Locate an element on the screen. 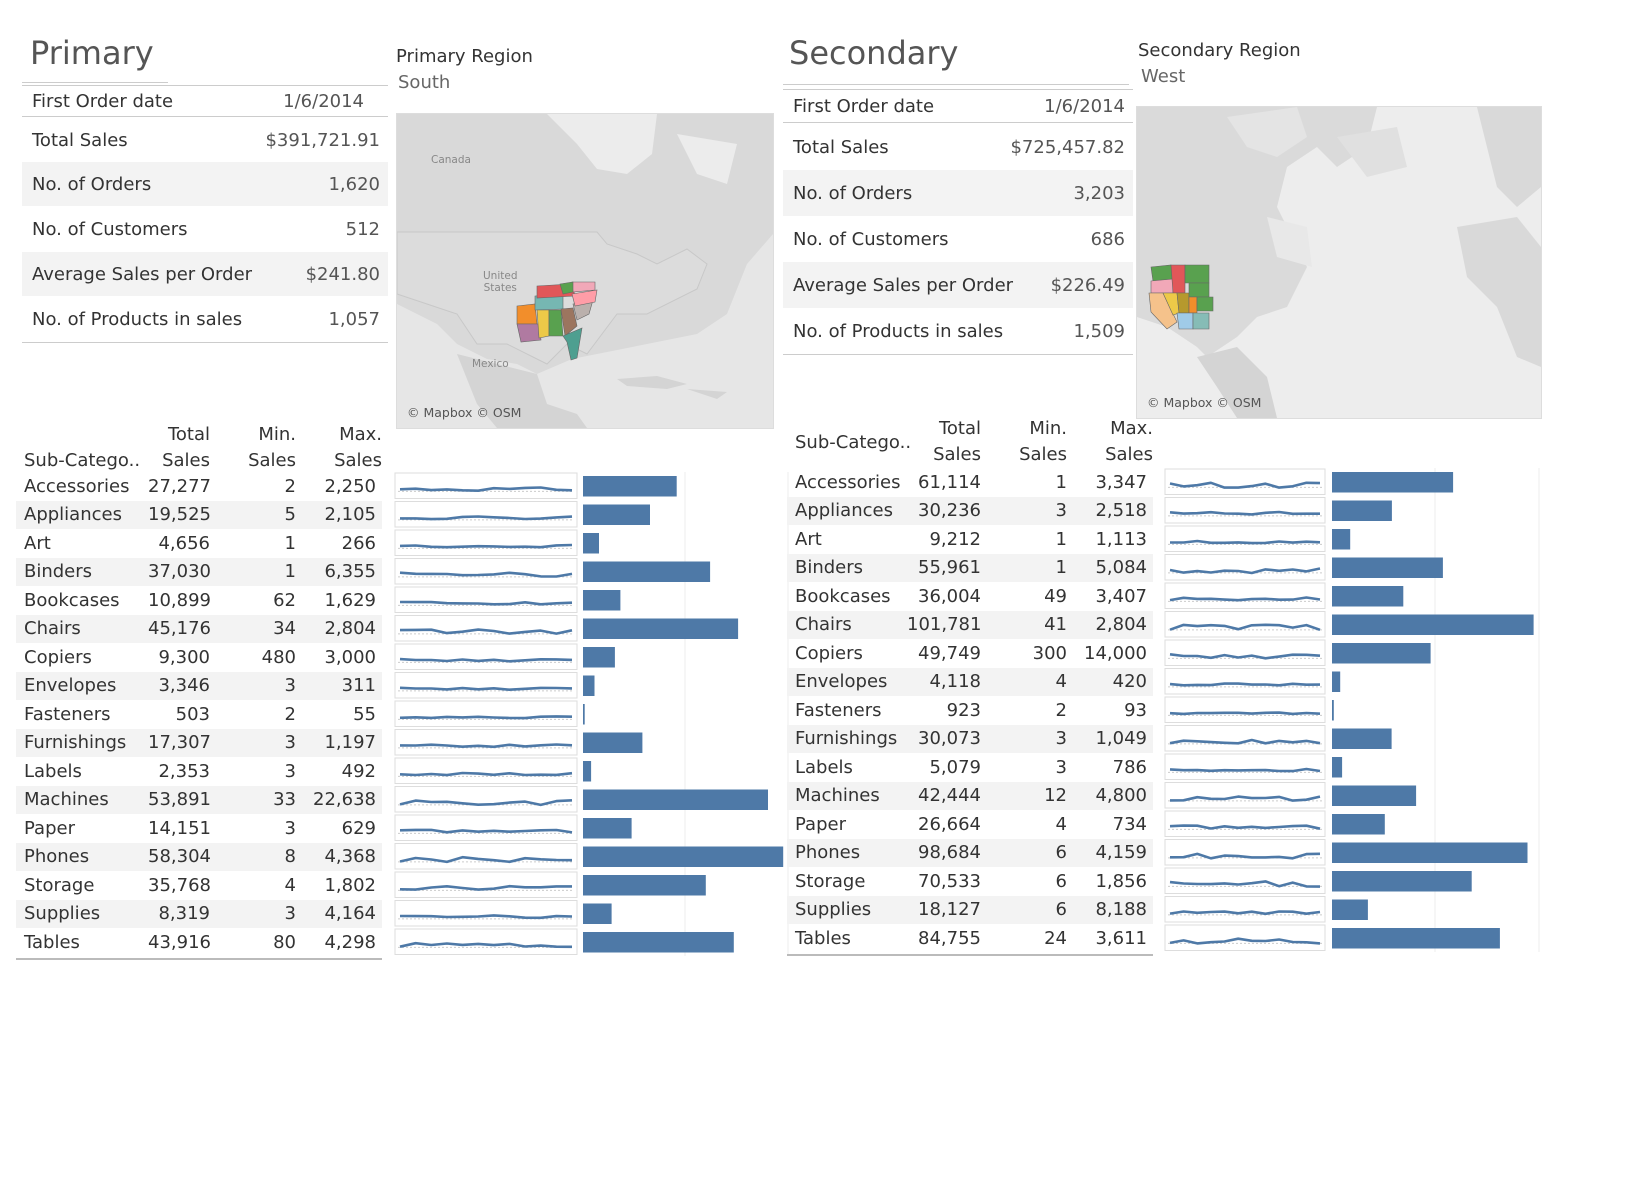  cell-subcategory: Paper is located at coordinates (820, 824).